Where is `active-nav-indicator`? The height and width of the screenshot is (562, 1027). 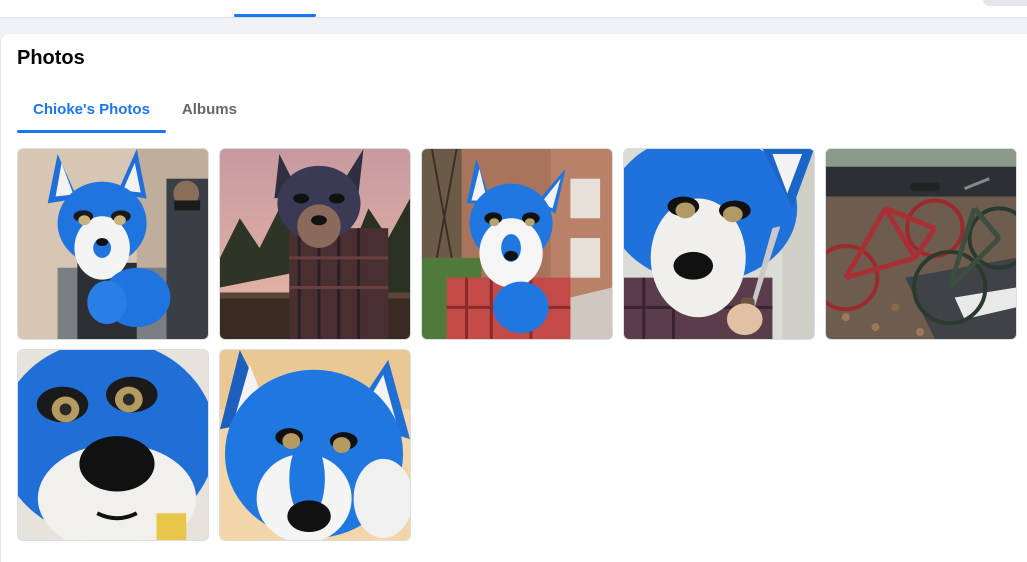
active-nav-indicator is located at coordinates (275, 15).